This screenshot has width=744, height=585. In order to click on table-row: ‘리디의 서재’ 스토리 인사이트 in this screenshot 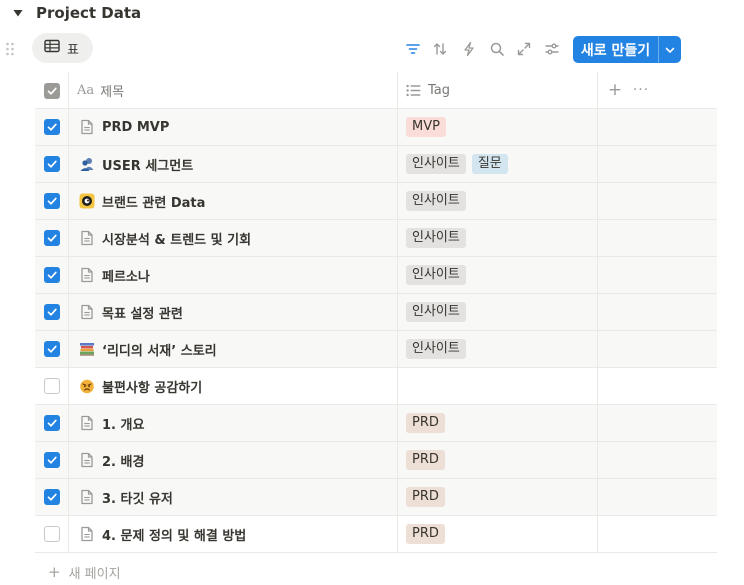, I will do `click(376, 349)`.